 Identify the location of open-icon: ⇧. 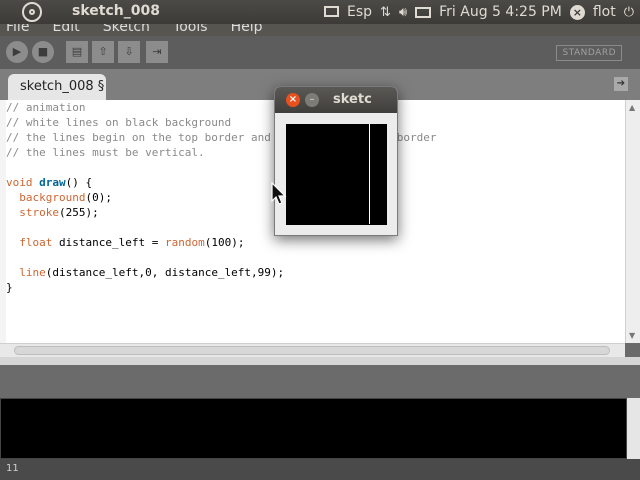
(103, 51).